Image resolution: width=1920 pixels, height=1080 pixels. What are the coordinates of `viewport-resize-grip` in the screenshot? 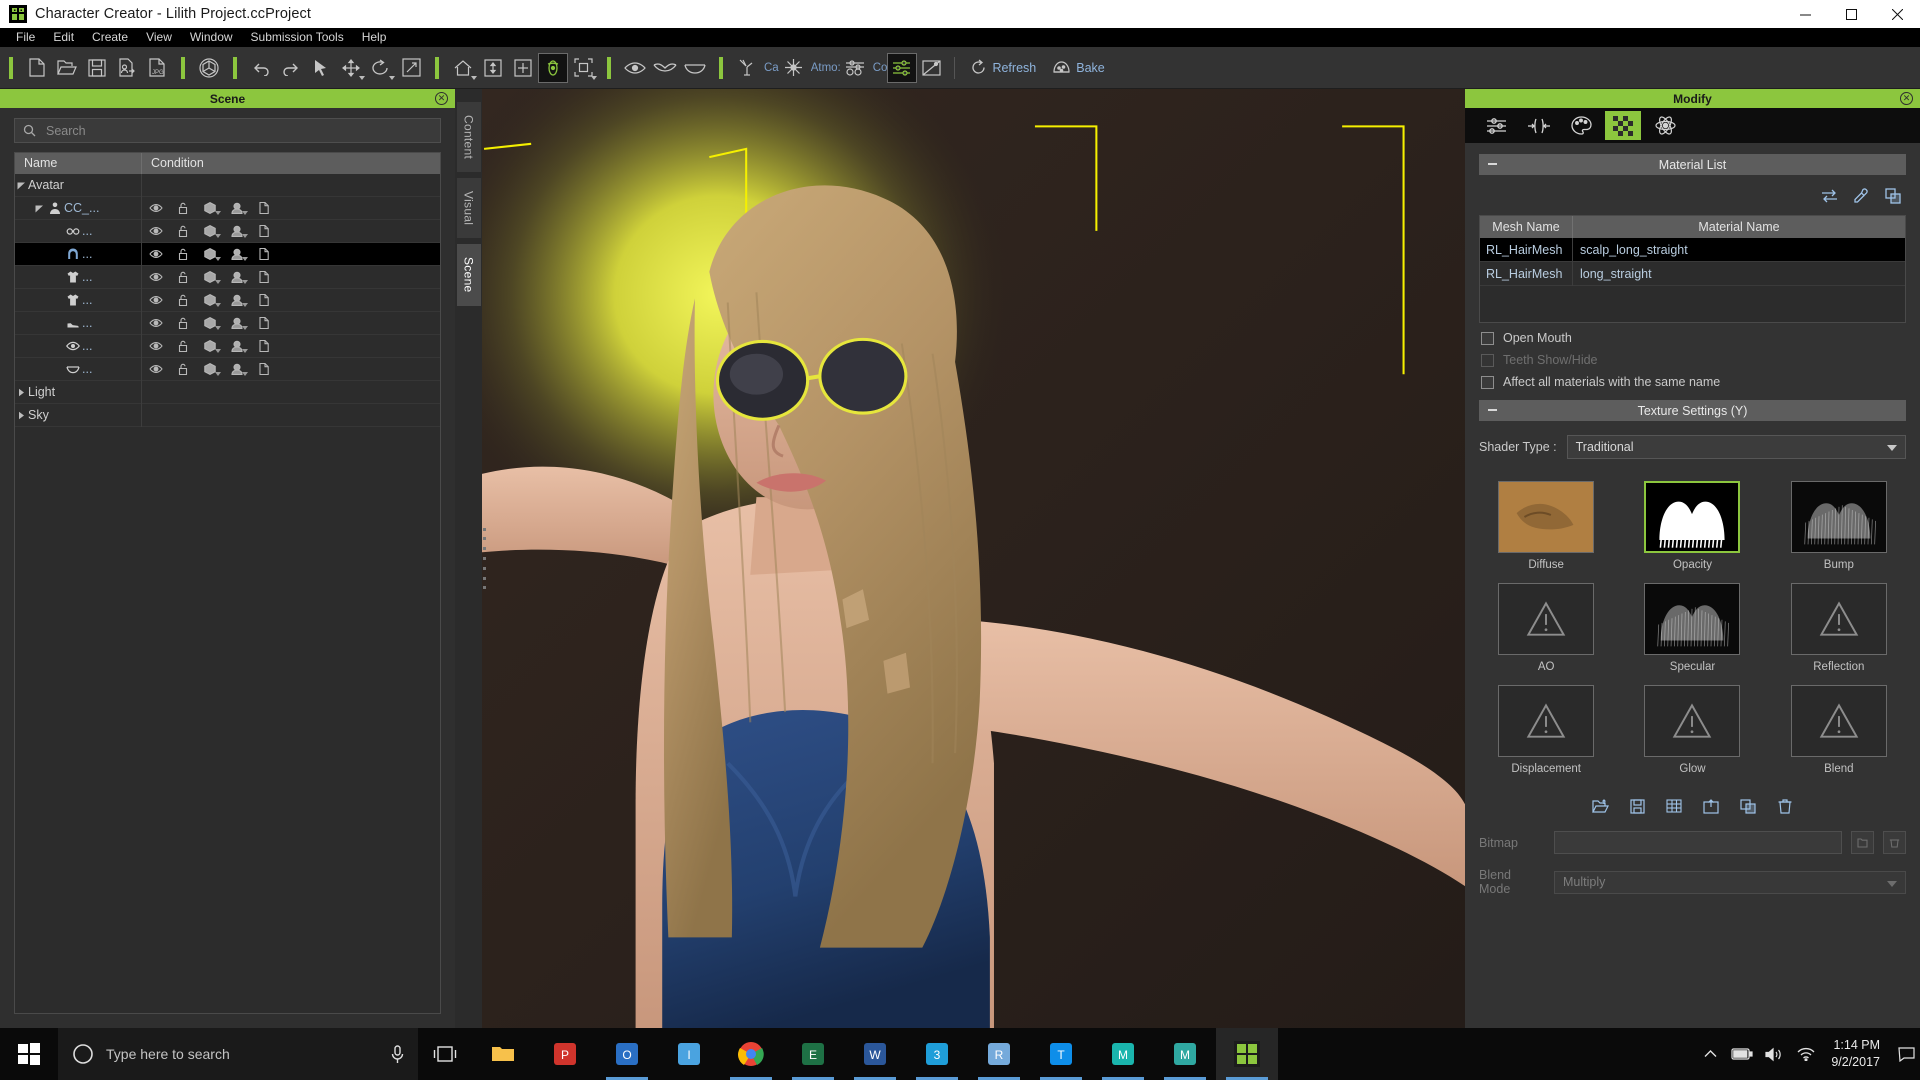 It's located at (484, 558).